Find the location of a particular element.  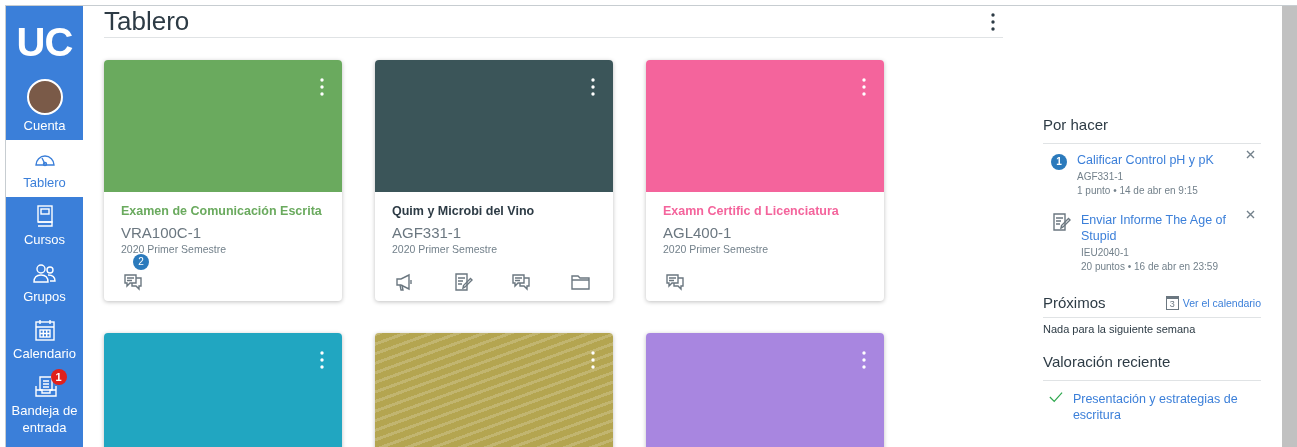

nav-item: Cursos is located at coordinates (44, 225).